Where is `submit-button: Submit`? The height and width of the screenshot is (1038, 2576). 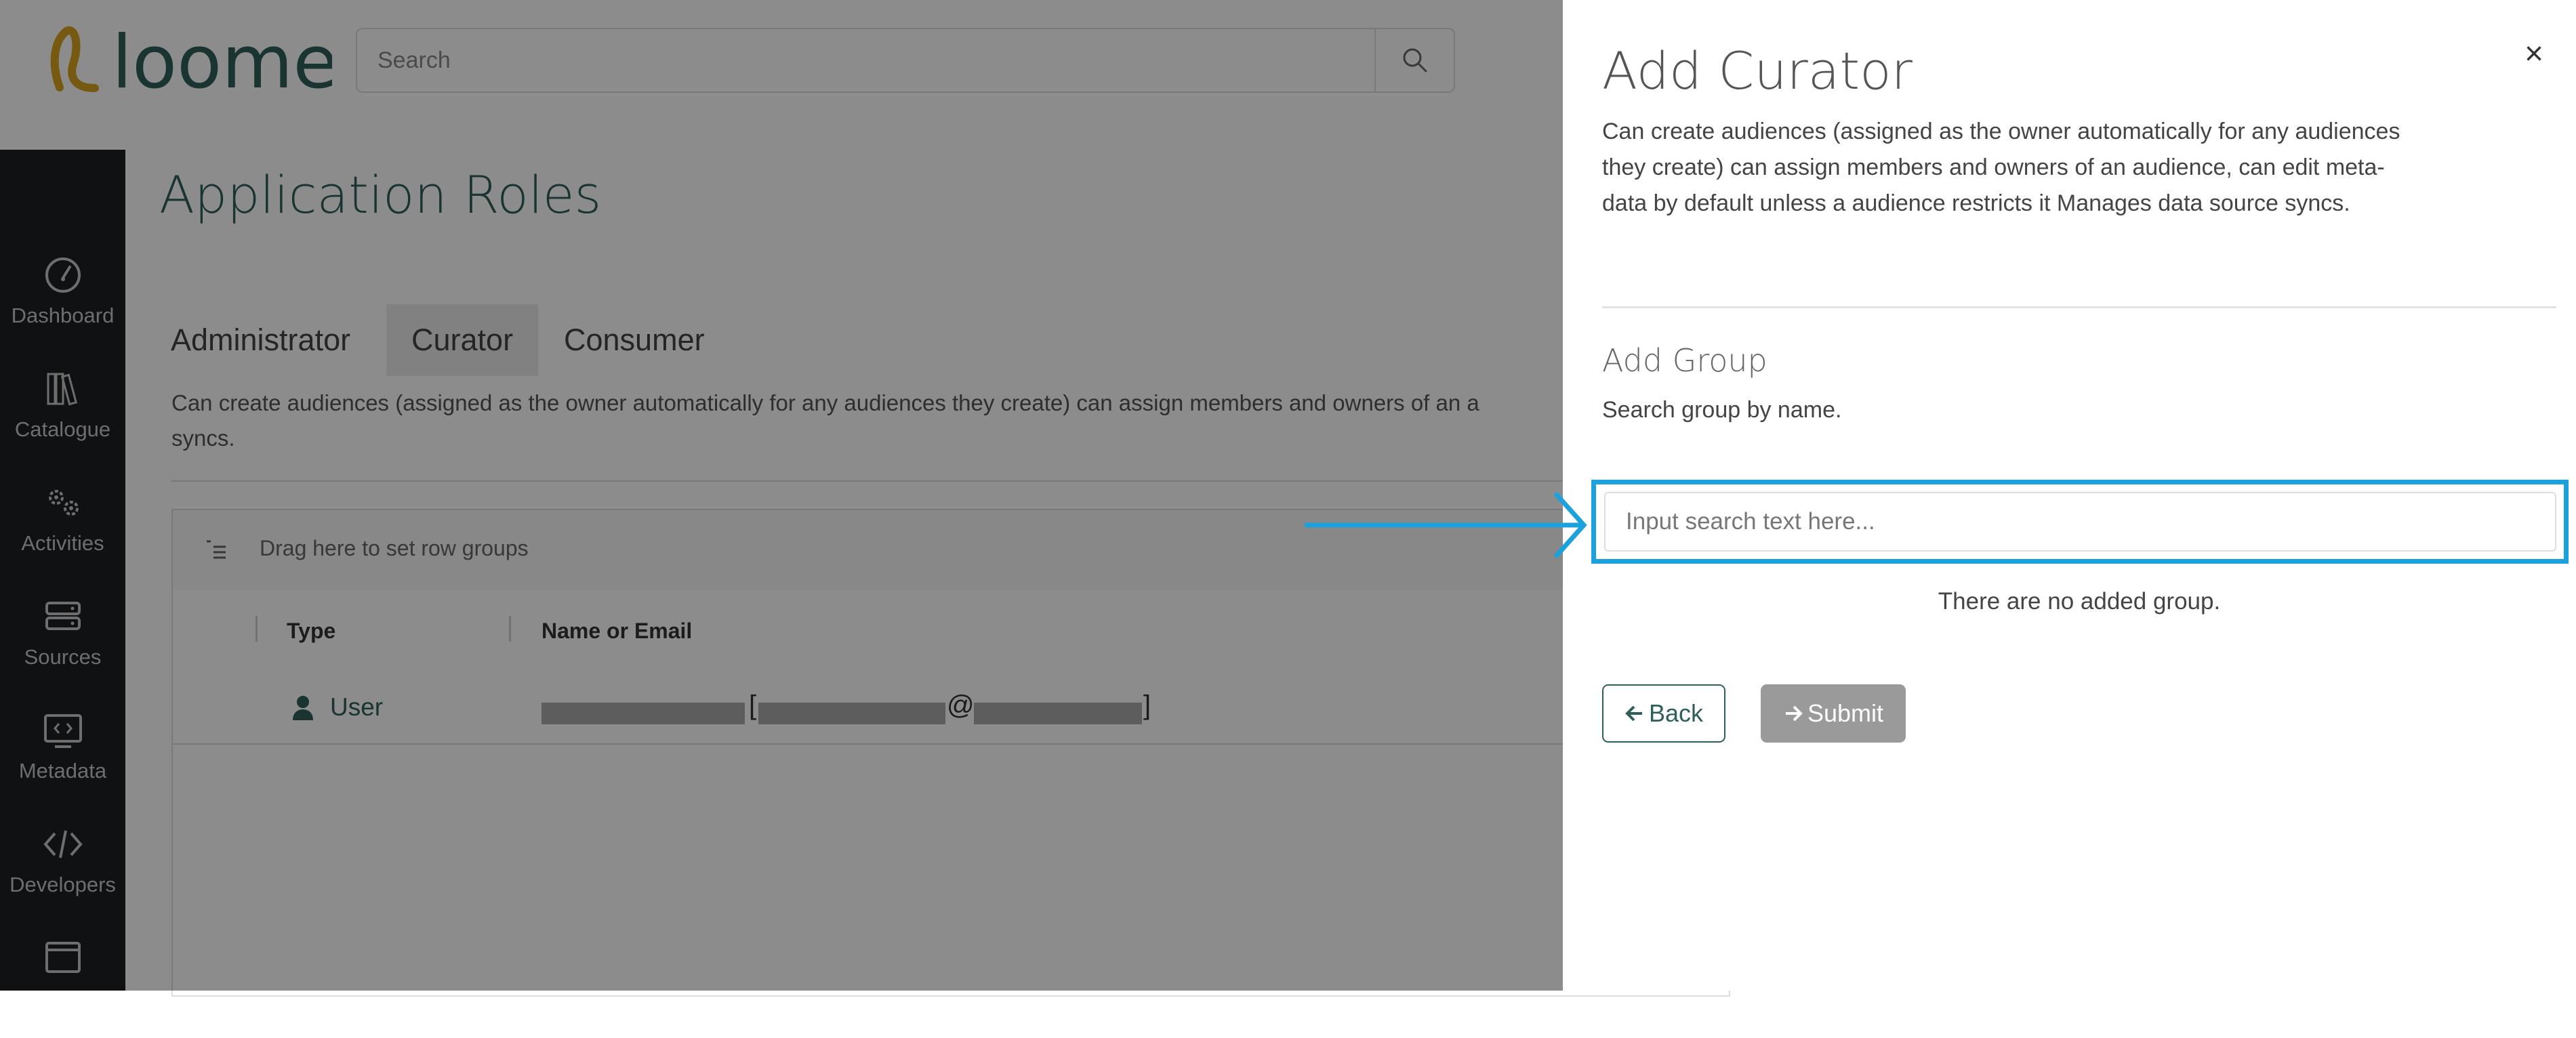
submit-button: Submit is located at coordinates (1834, 713).